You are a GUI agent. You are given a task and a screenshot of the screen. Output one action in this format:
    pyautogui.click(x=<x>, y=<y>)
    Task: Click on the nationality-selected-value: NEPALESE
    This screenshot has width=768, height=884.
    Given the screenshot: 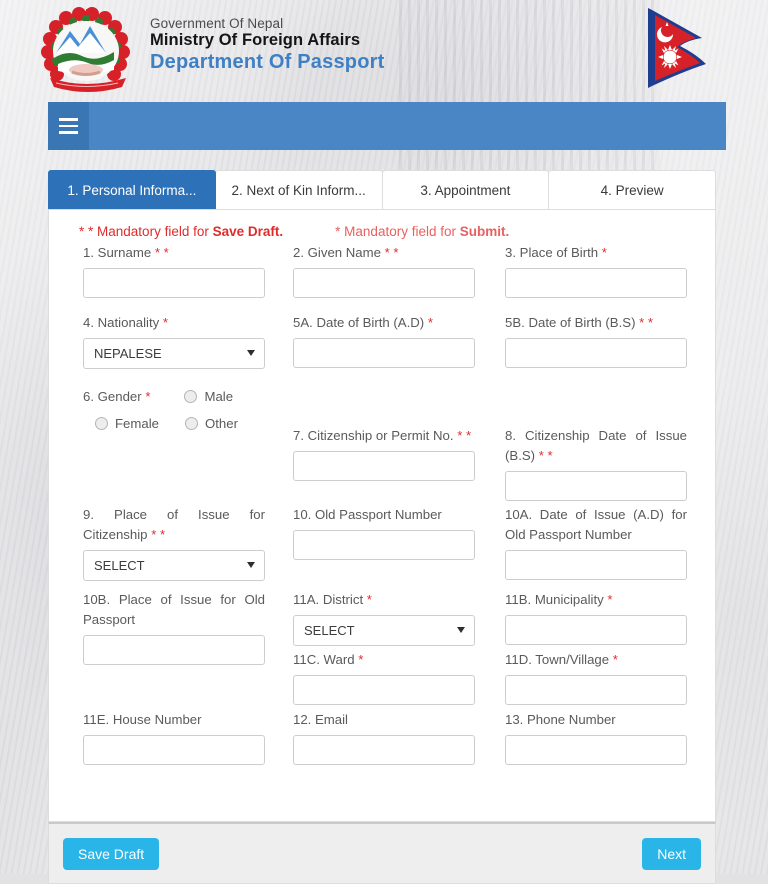 What is the action you would take?
    pyautogui.click(x=128, y=353)
    